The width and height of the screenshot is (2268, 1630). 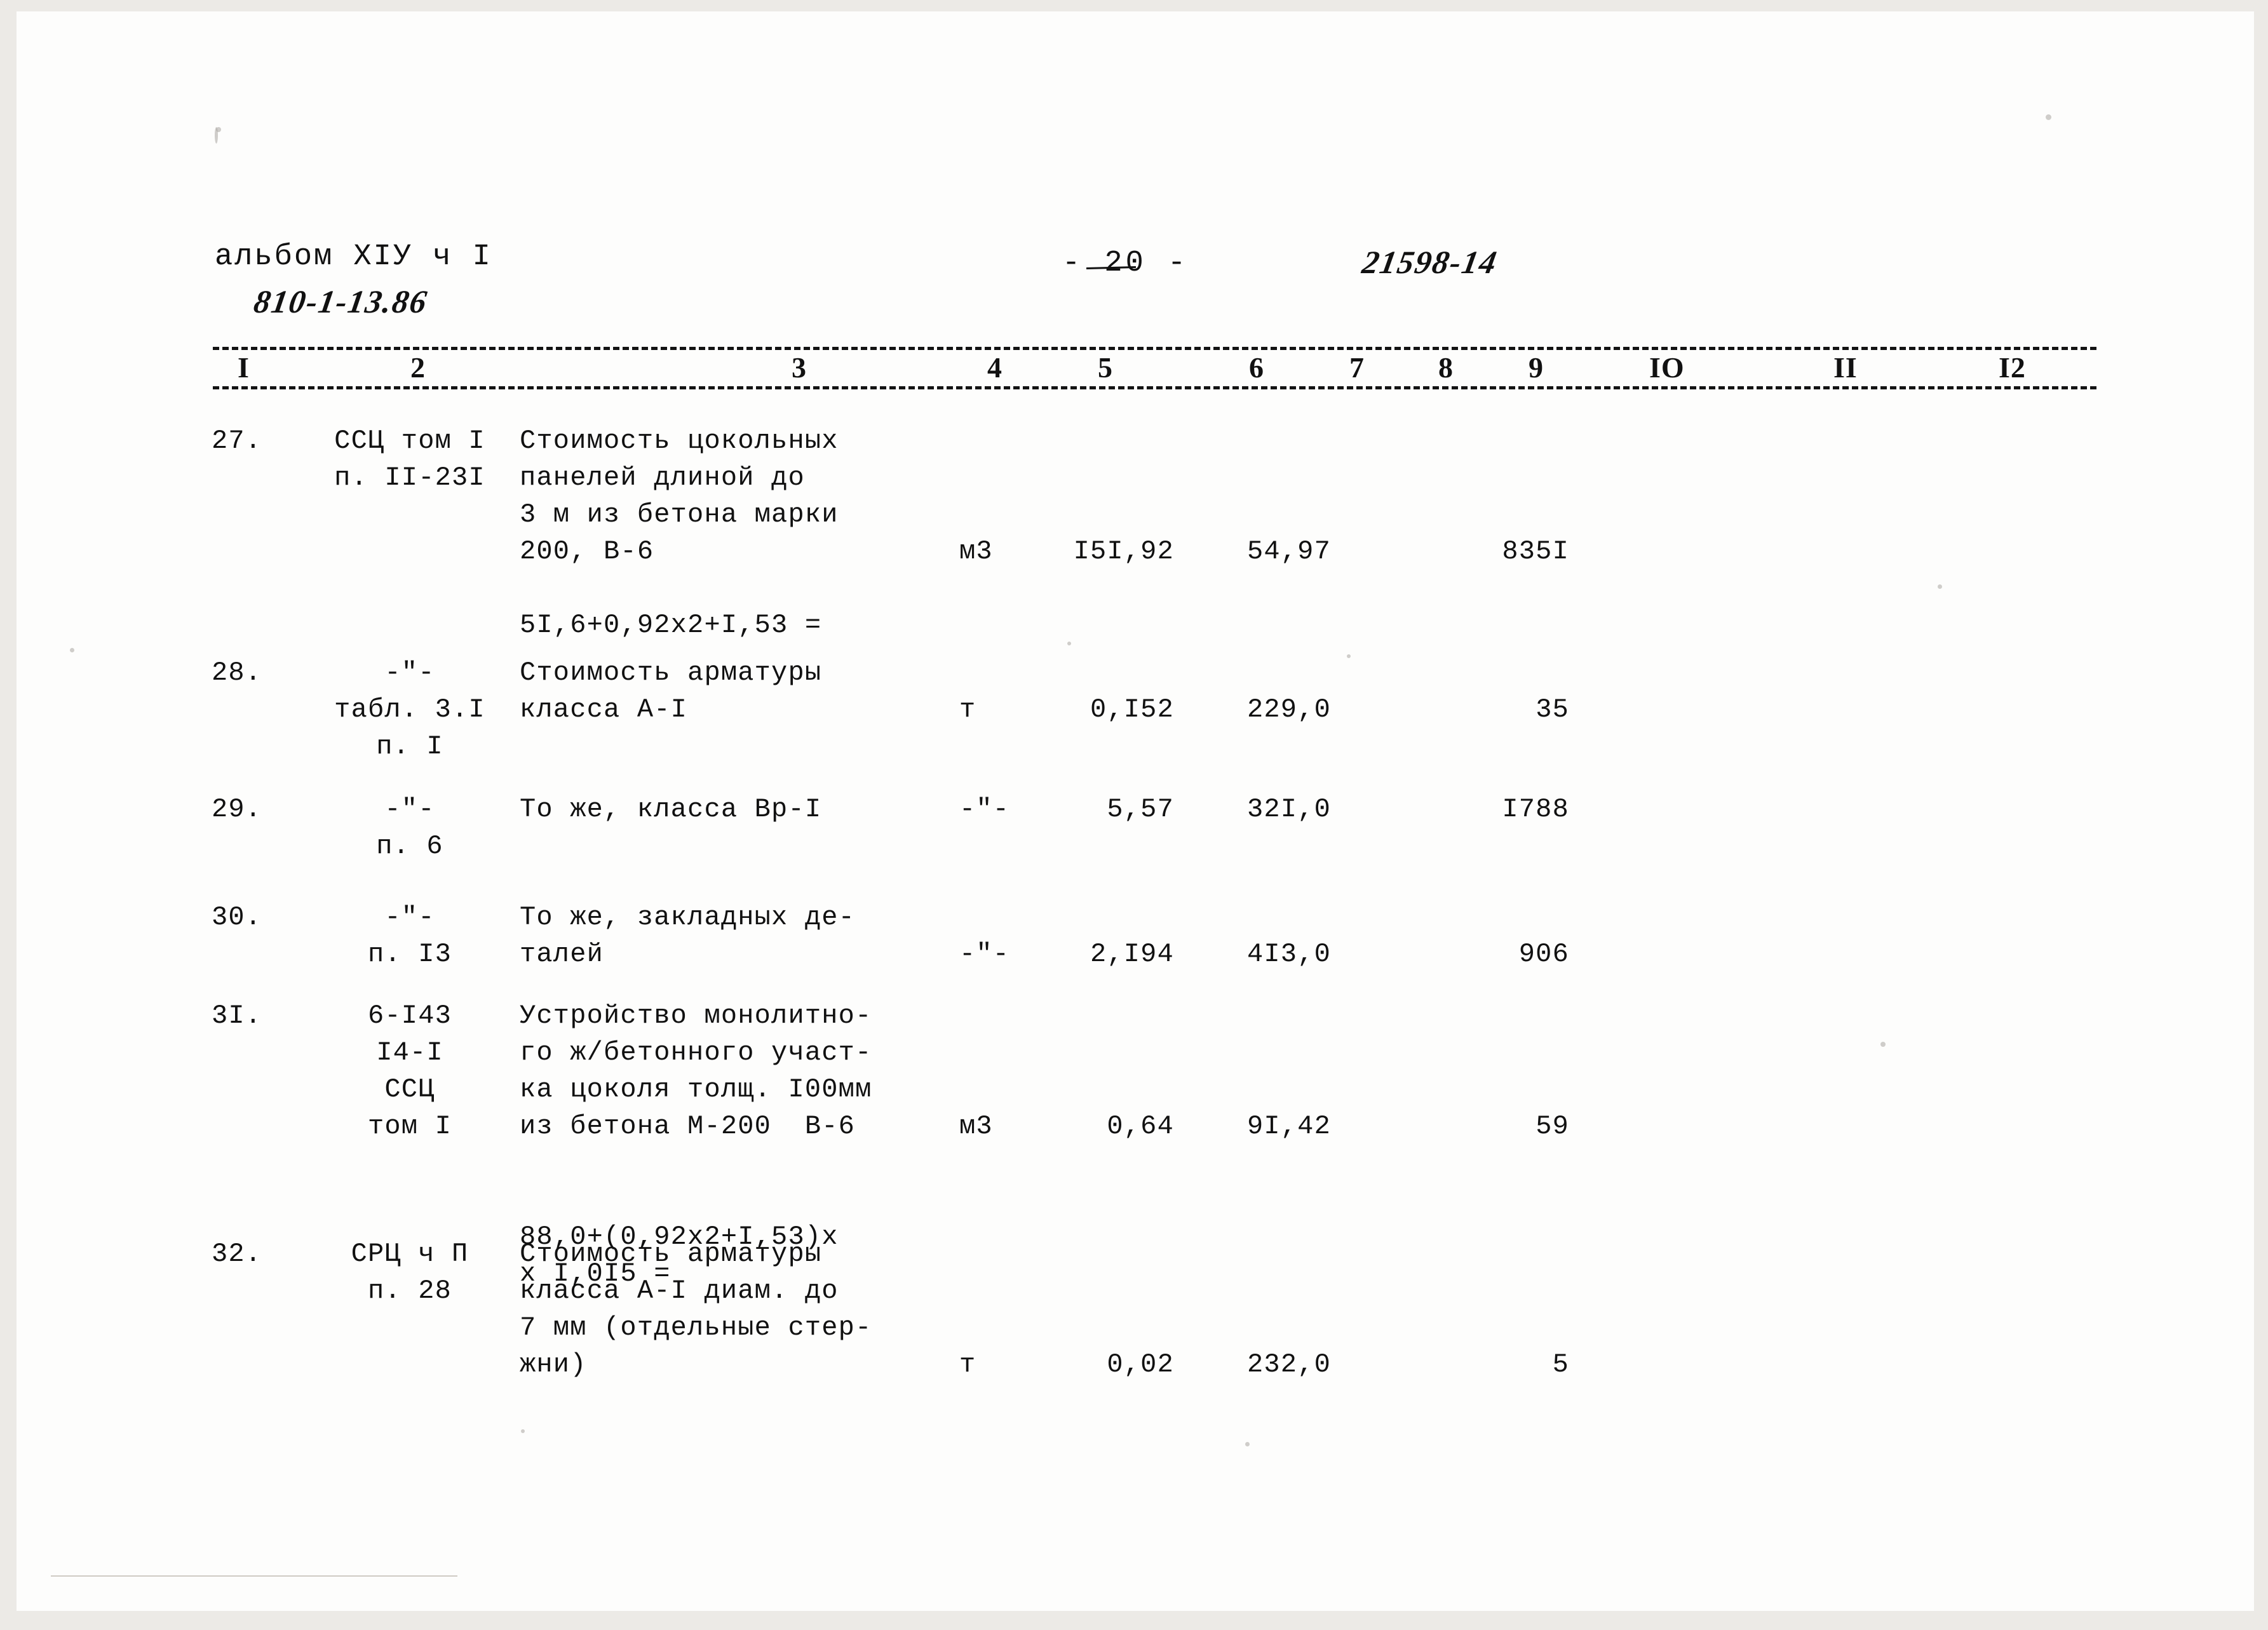 I want to click on row-total-sum: I788, so click(x=1535, y=810).